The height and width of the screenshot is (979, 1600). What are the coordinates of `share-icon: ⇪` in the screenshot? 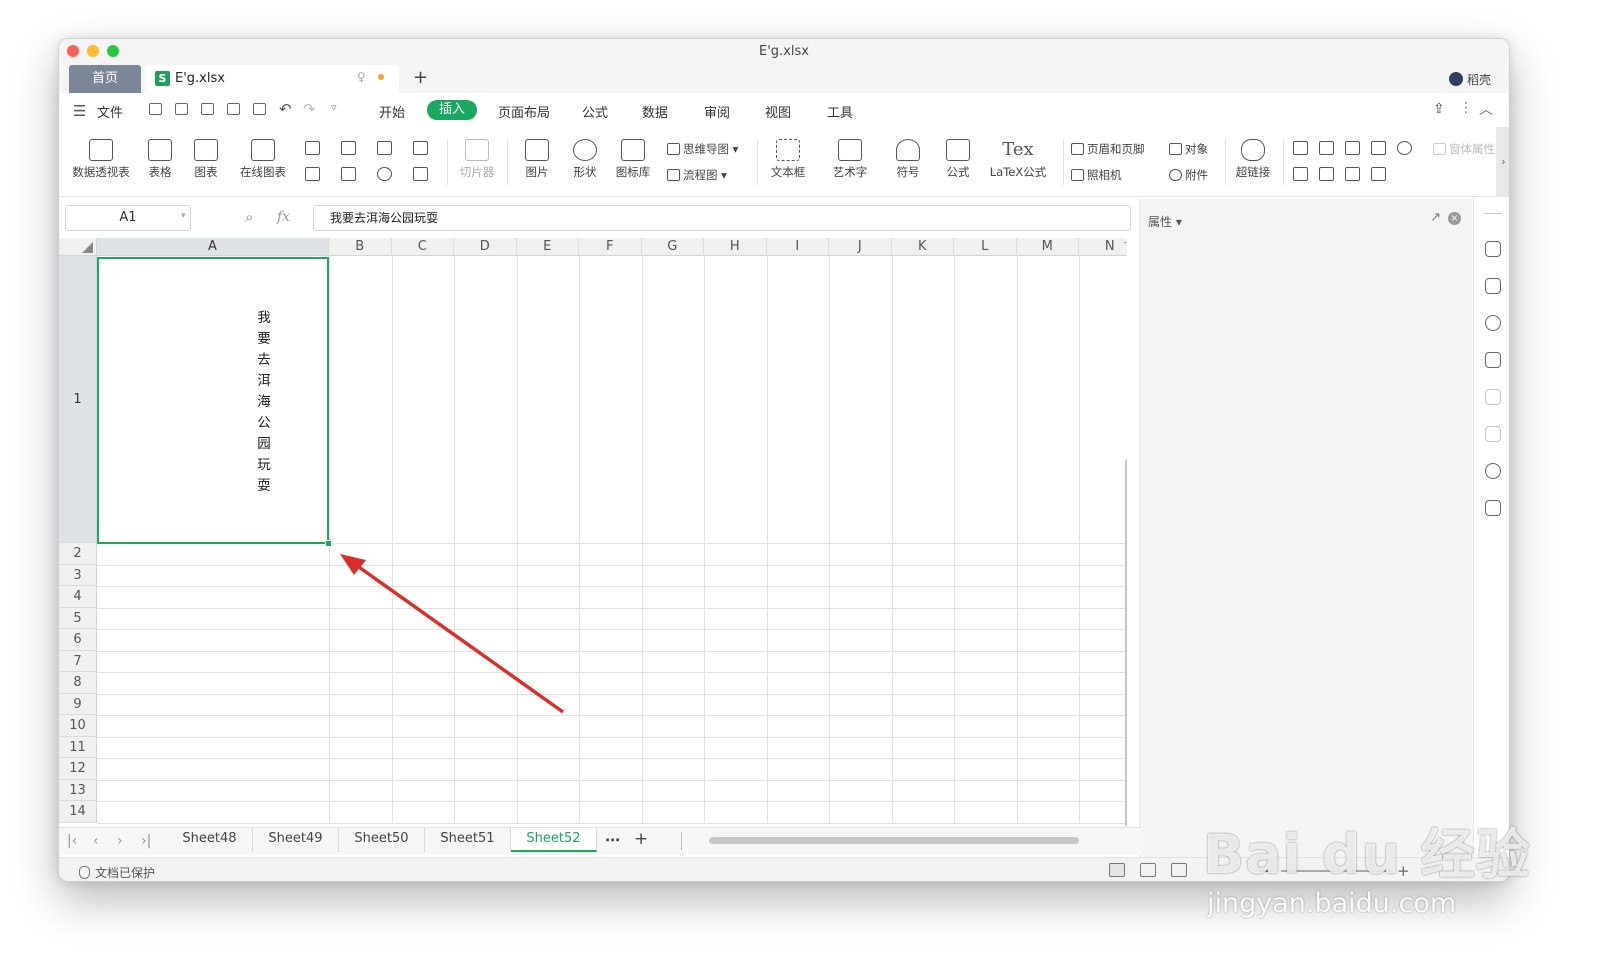 It's located at (1439, 109).